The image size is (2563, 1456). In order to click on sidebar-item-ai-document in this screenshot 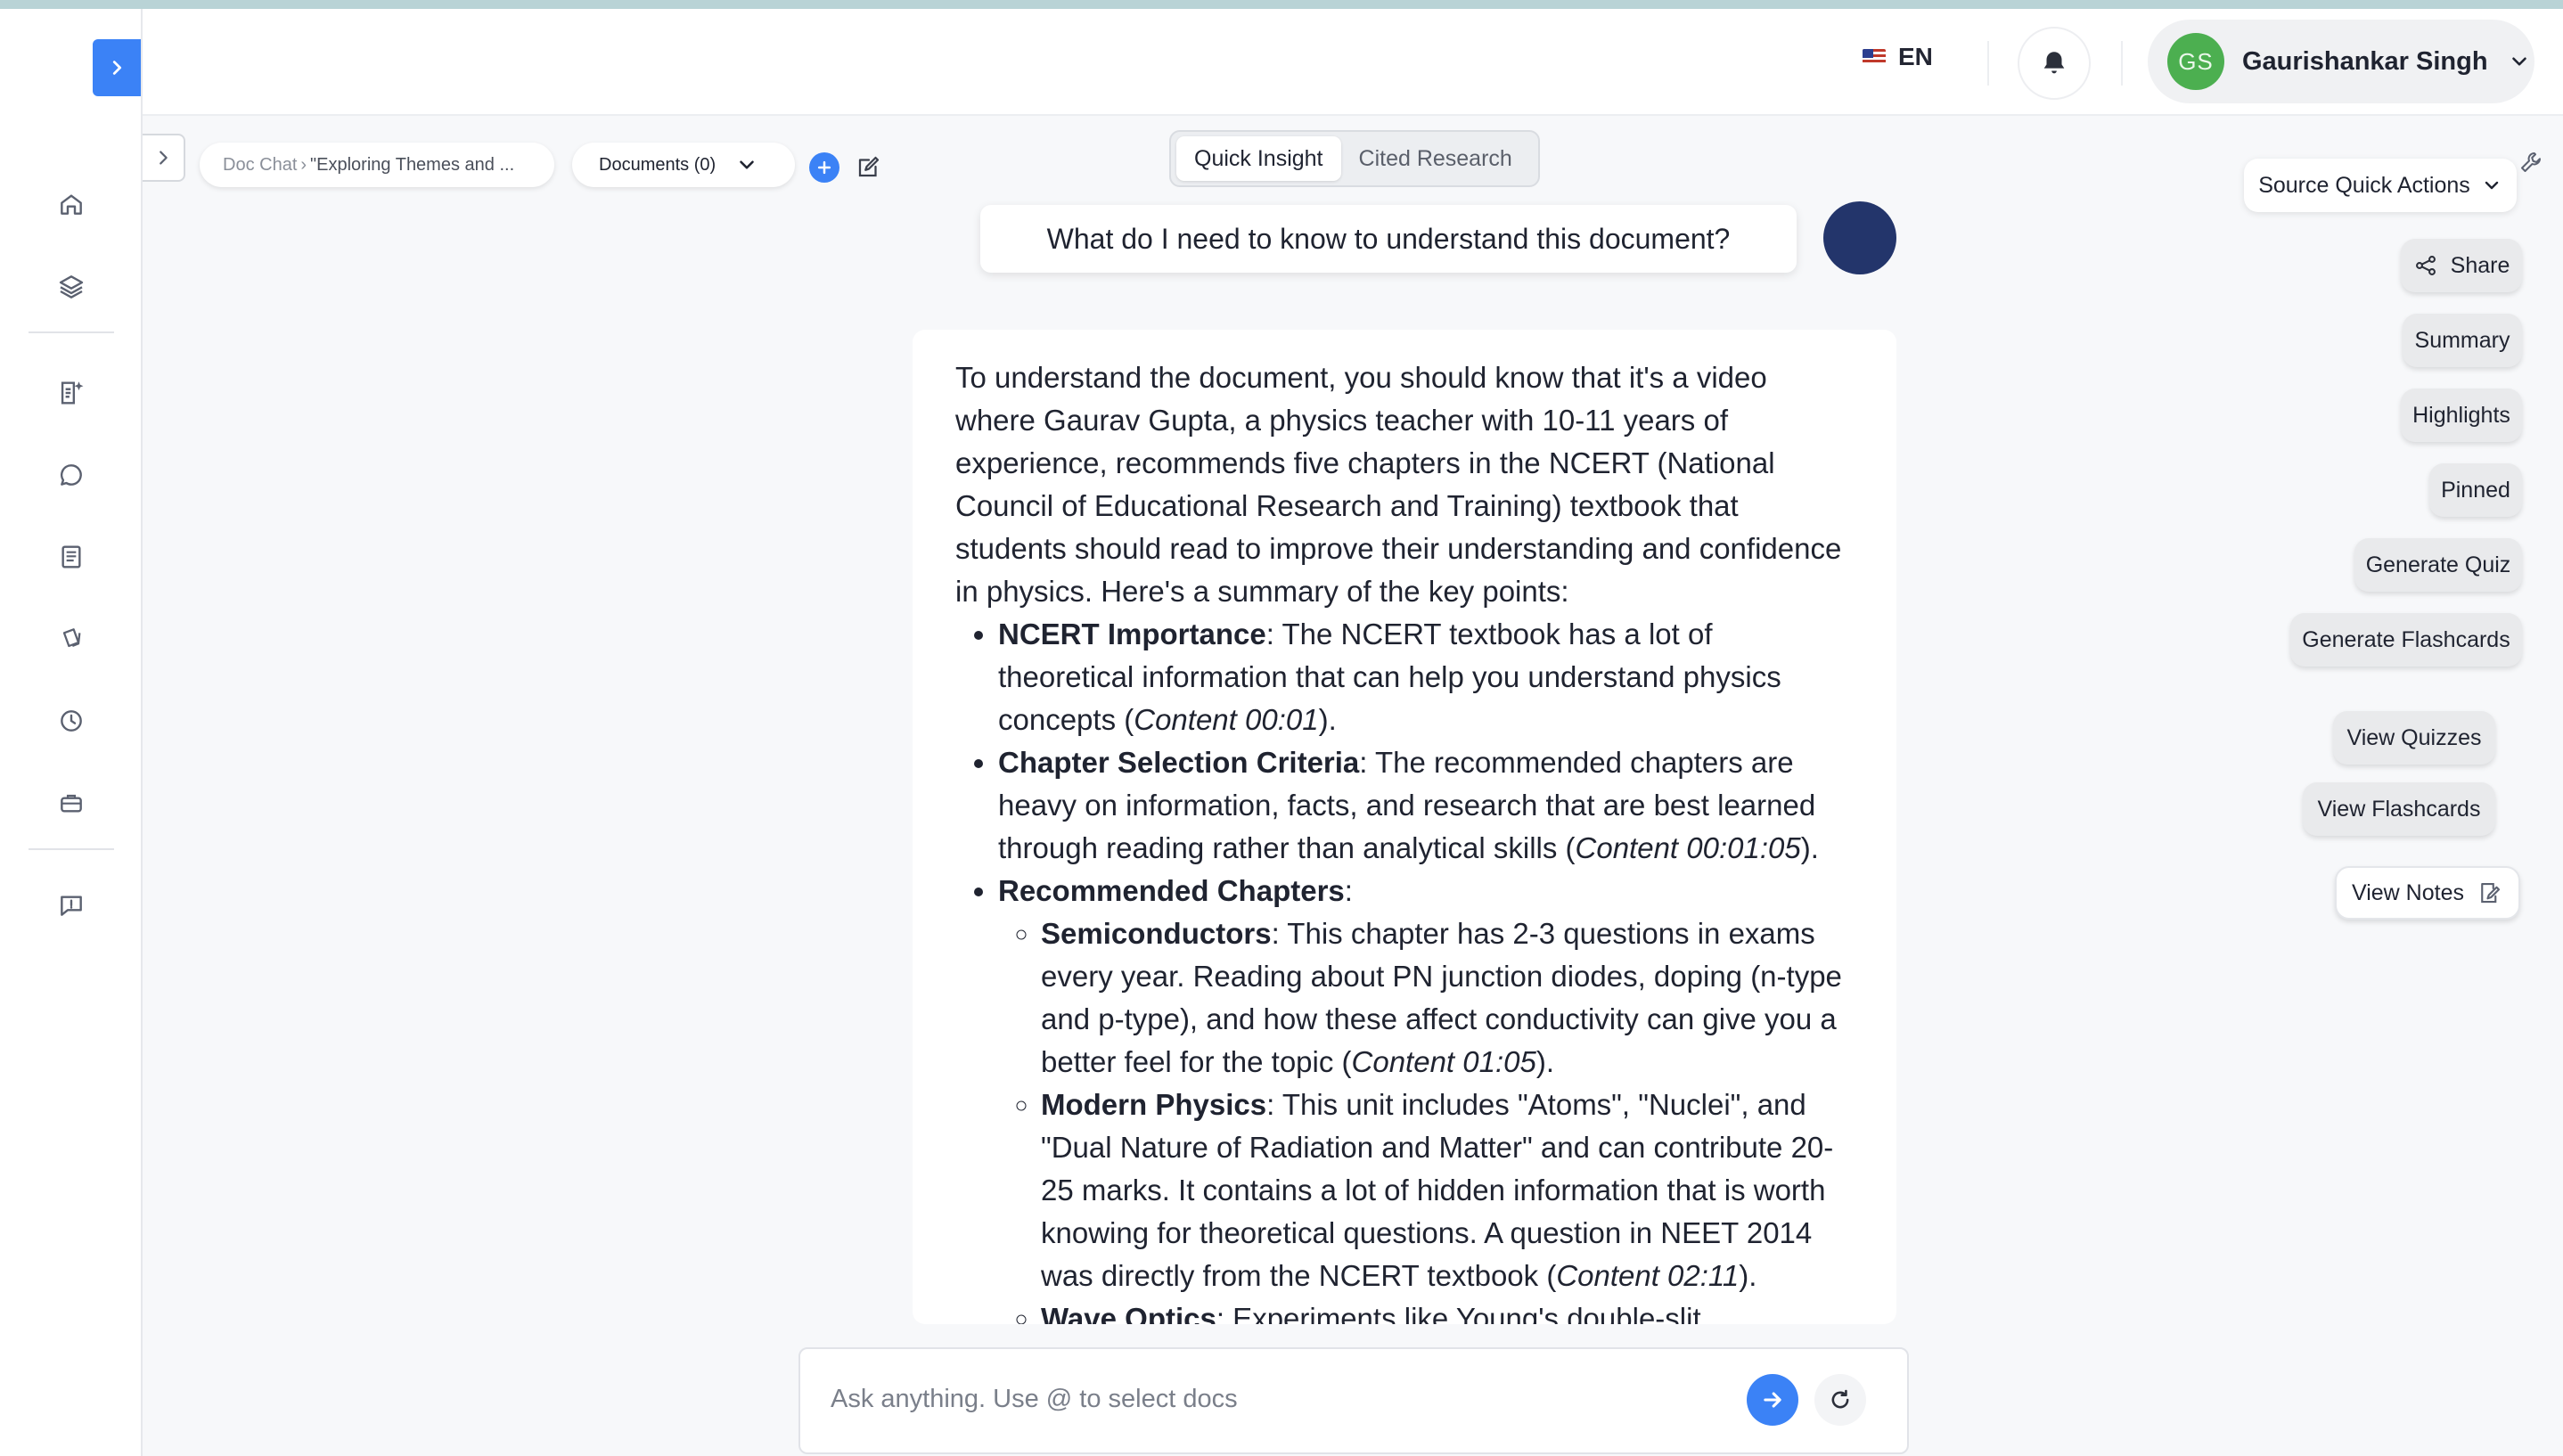, I will do `click(71, 393)`.